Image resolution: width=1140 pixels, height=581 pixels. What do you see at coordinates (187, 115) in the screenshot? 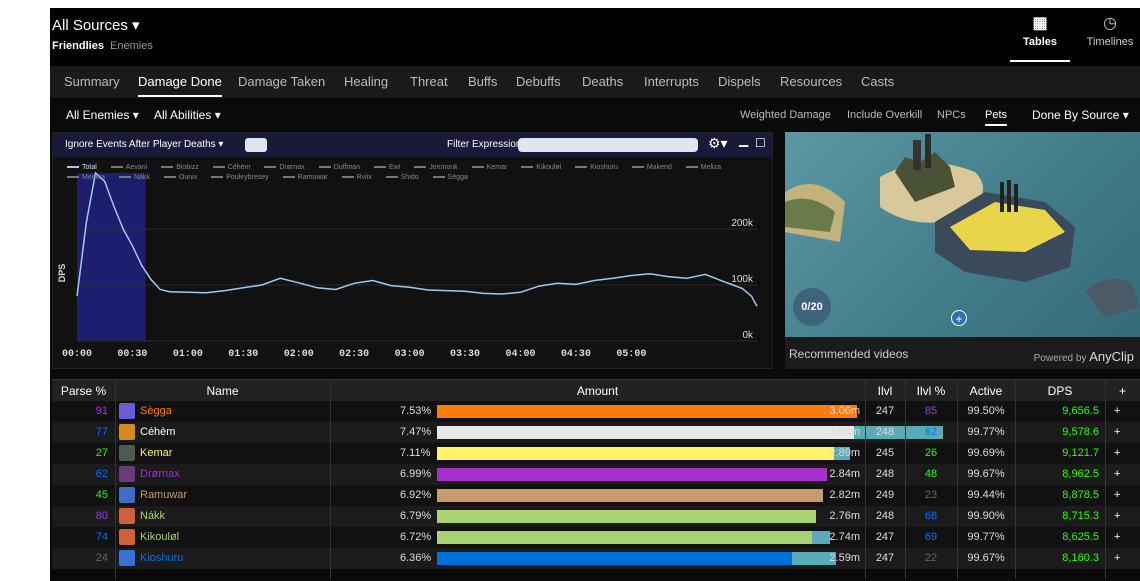
I see `abilities-dropdown: All Abilities ▾` at bounding box center [187, 115].